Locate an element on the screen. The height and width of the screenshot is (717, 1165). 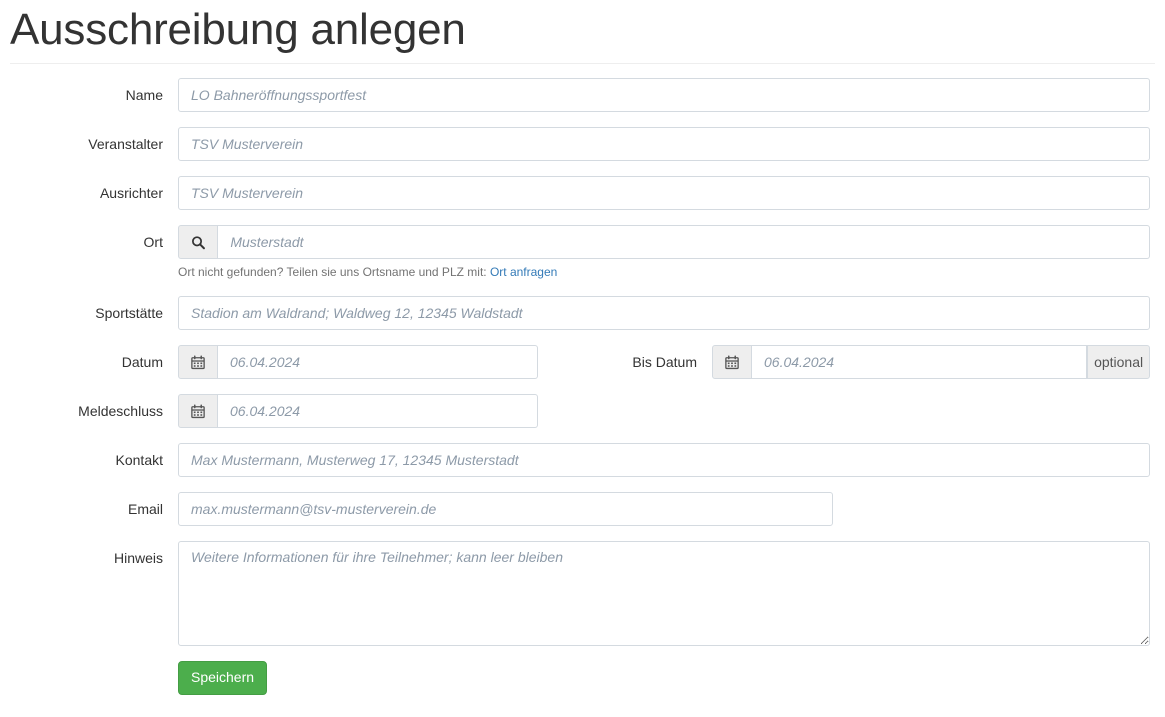
label-bis-datum: Bis Datum is located at coordinates (664, 362).